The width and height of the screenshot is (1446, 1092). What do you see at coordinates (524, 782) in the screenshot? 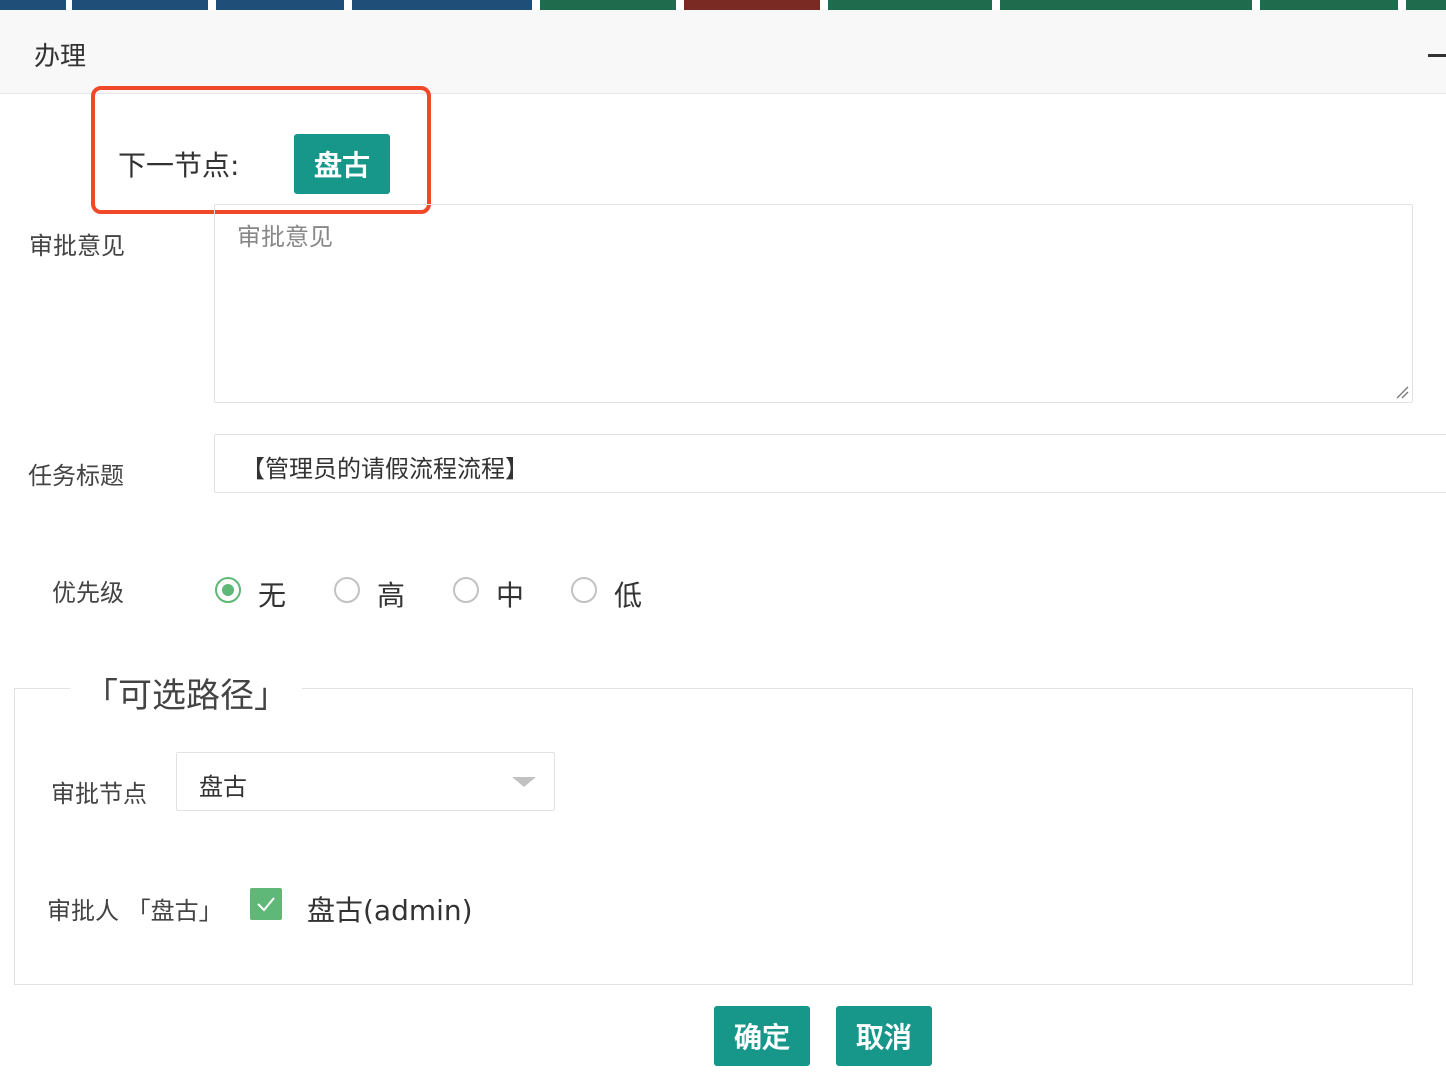
I see `chevron-down-icon` at bounding box center [524, 782].